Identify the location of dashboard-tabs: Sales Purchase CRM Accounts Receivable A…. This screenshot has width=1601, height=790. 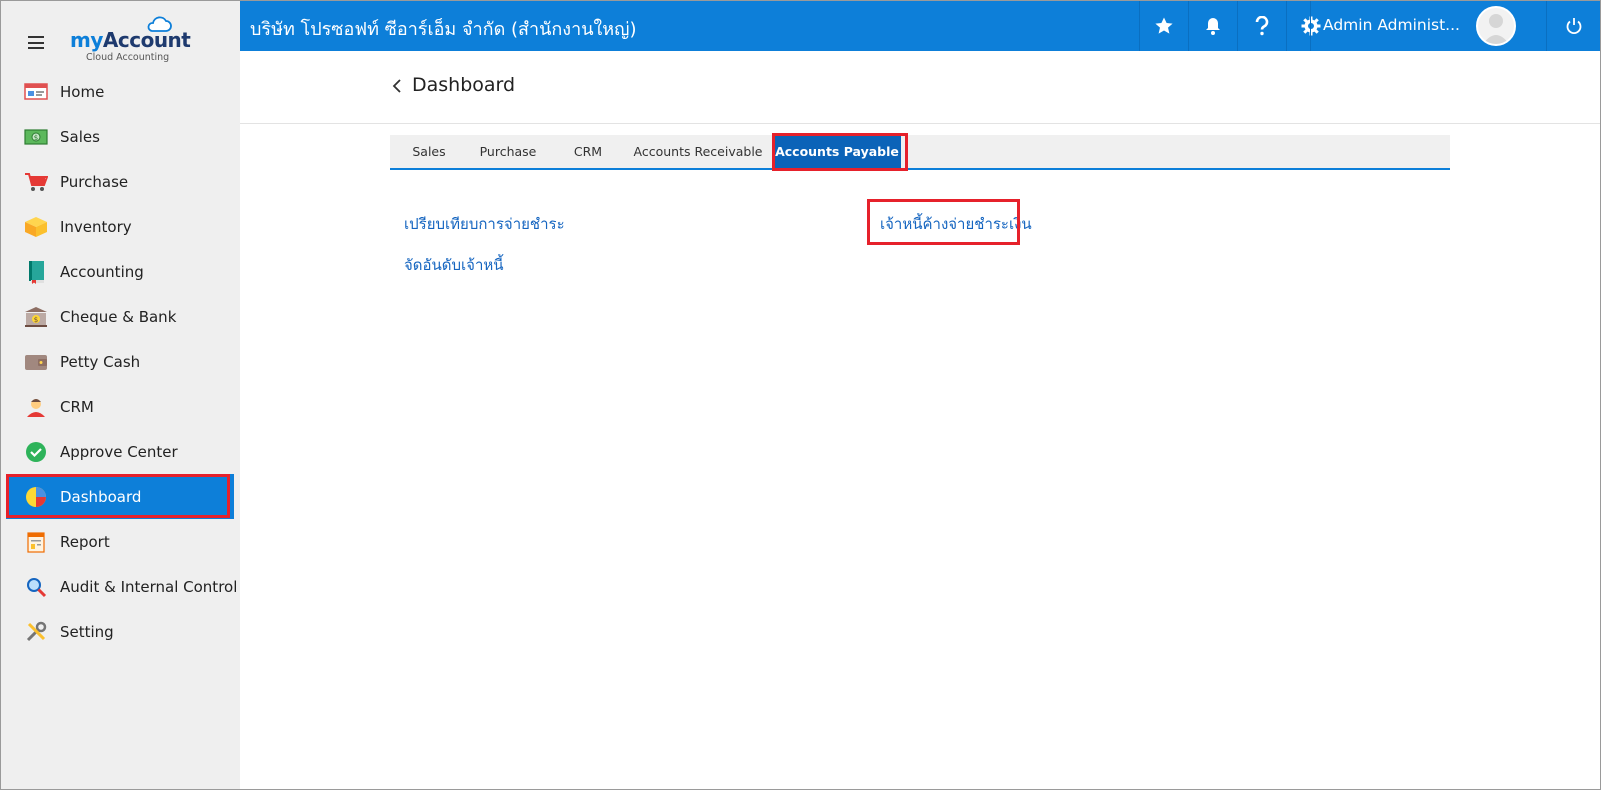
(920, 152).